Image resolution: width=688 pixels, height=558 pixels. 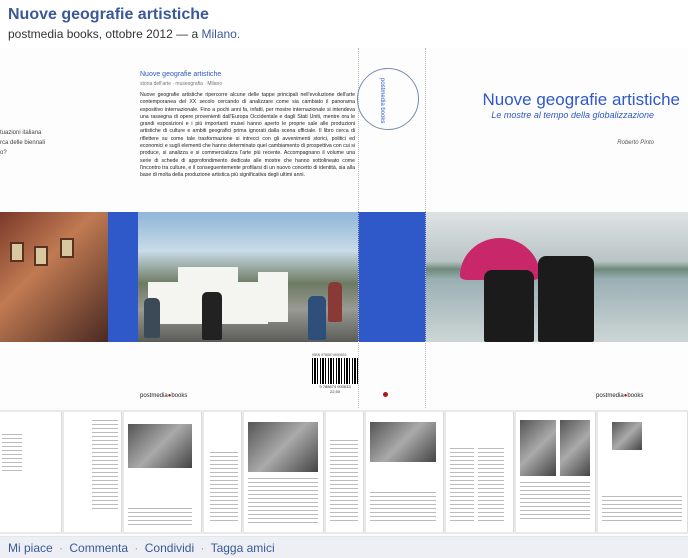 What do you see at coordinates (248, 277) in the screenshot?
I see `back-cover-photo` at bounding box center [248, 277].